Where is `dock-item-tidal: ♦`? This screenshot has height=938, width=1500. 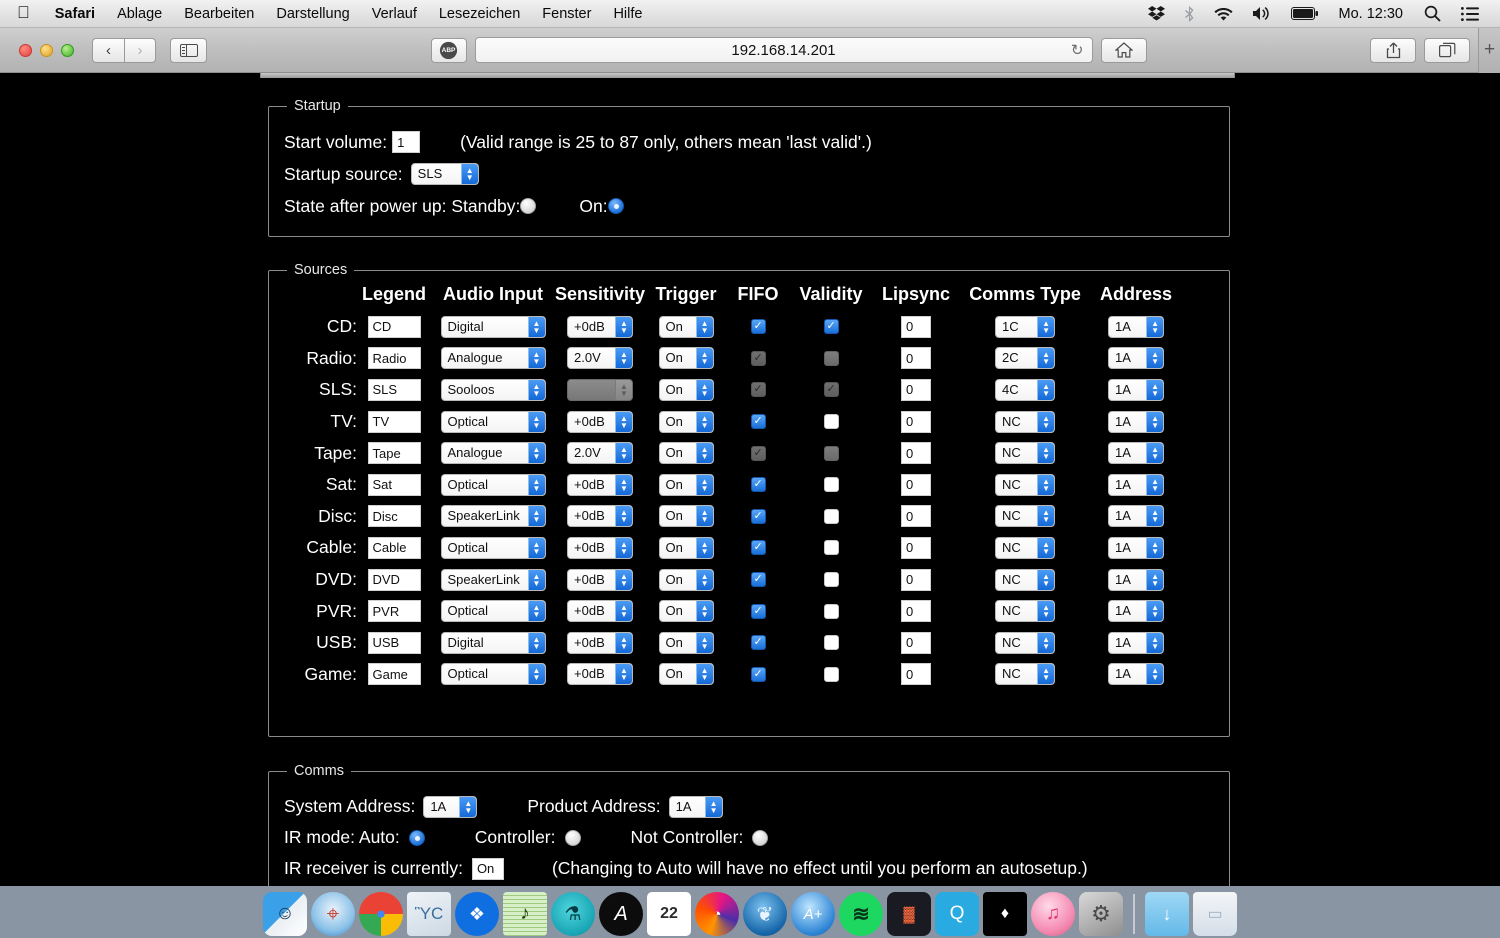 dock-item-tidal: ♦ is located at coordinates (1005, 914).